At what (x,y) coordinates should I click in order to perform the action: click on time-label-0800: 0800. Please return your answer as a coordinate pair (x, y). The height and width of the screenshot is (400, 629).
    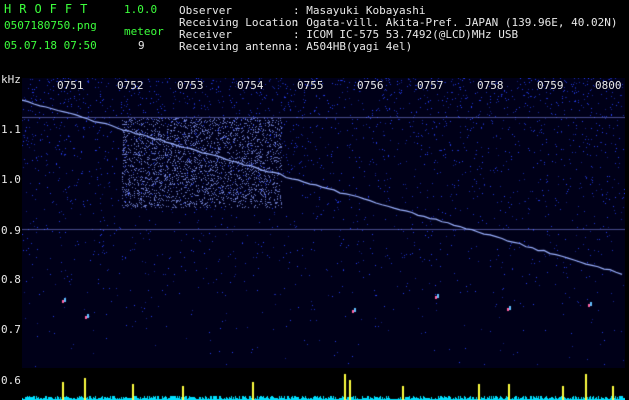
    Looking at the image, I should click on (608, 85).